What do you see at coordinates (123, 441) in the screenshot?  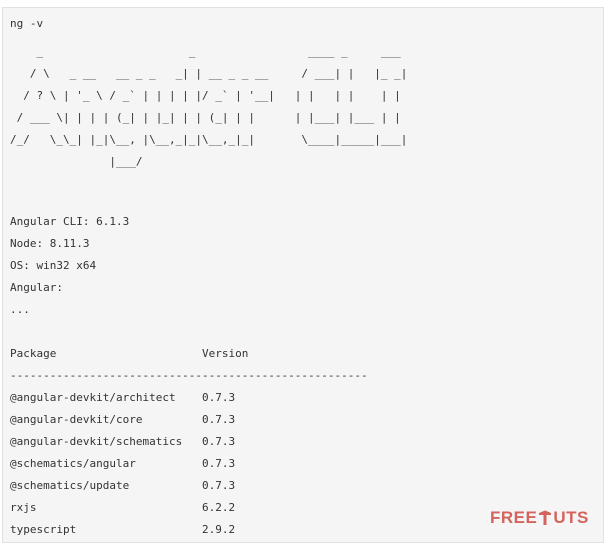 I see `package-row: @angular-devkit/schematics 0.7.3` at bounding box center [123, 441].